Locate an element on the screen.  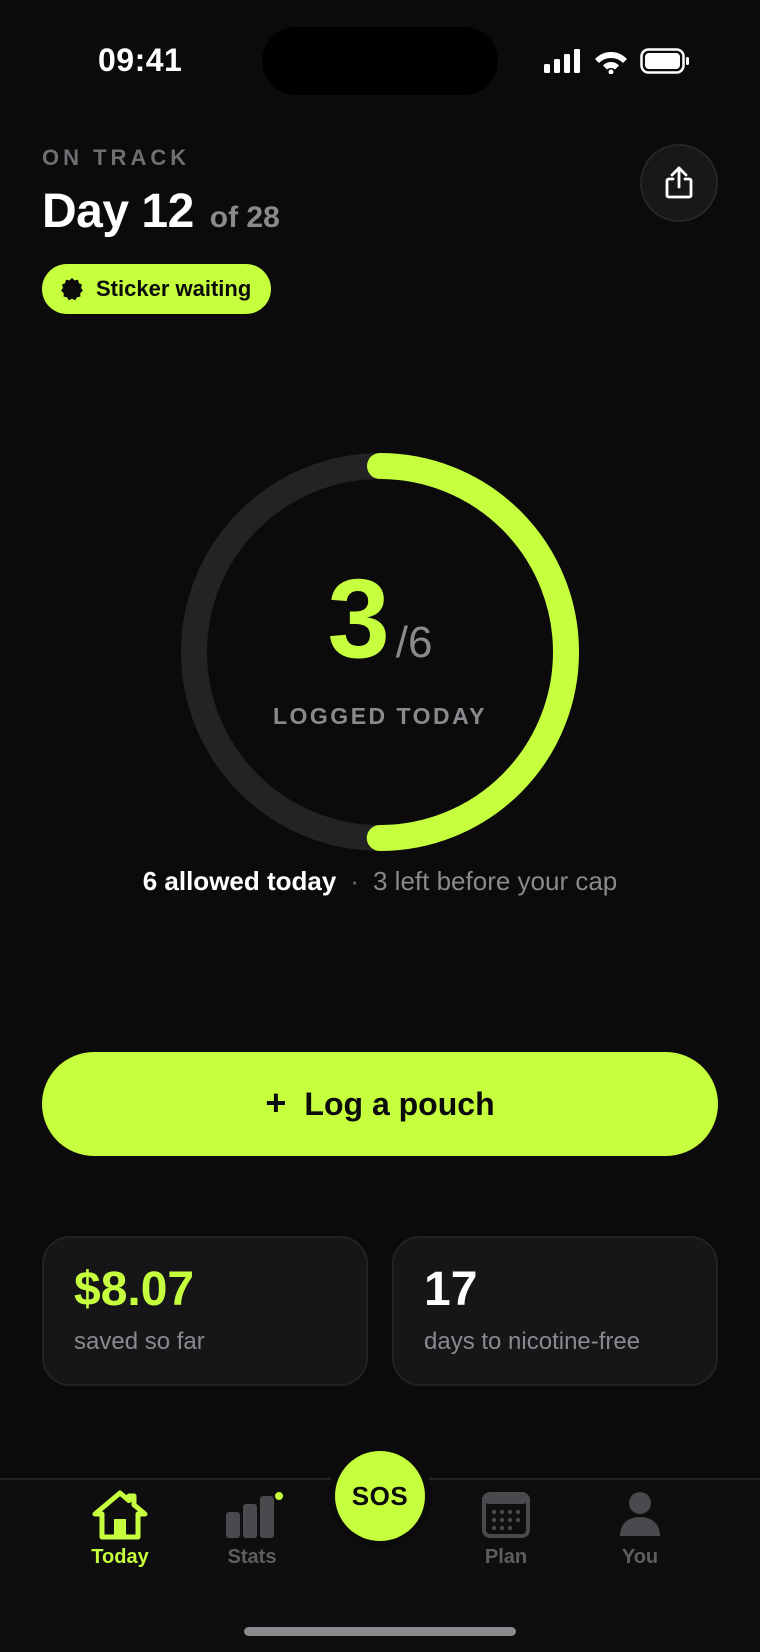
day-heading: Day 12 of 28 is located at coordinates (161, 211).